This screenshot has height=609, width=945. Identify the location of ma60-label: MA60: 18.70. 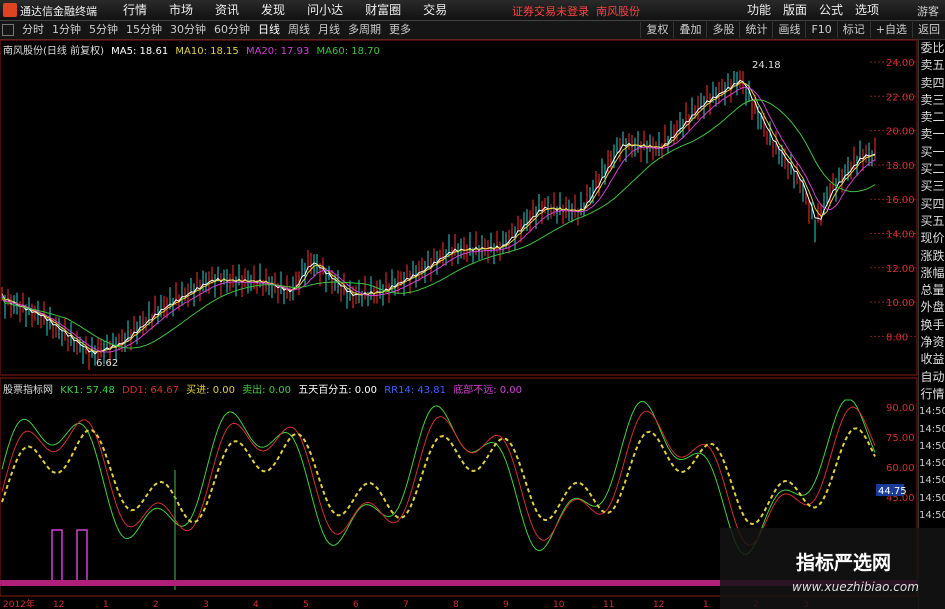
(348, 51).